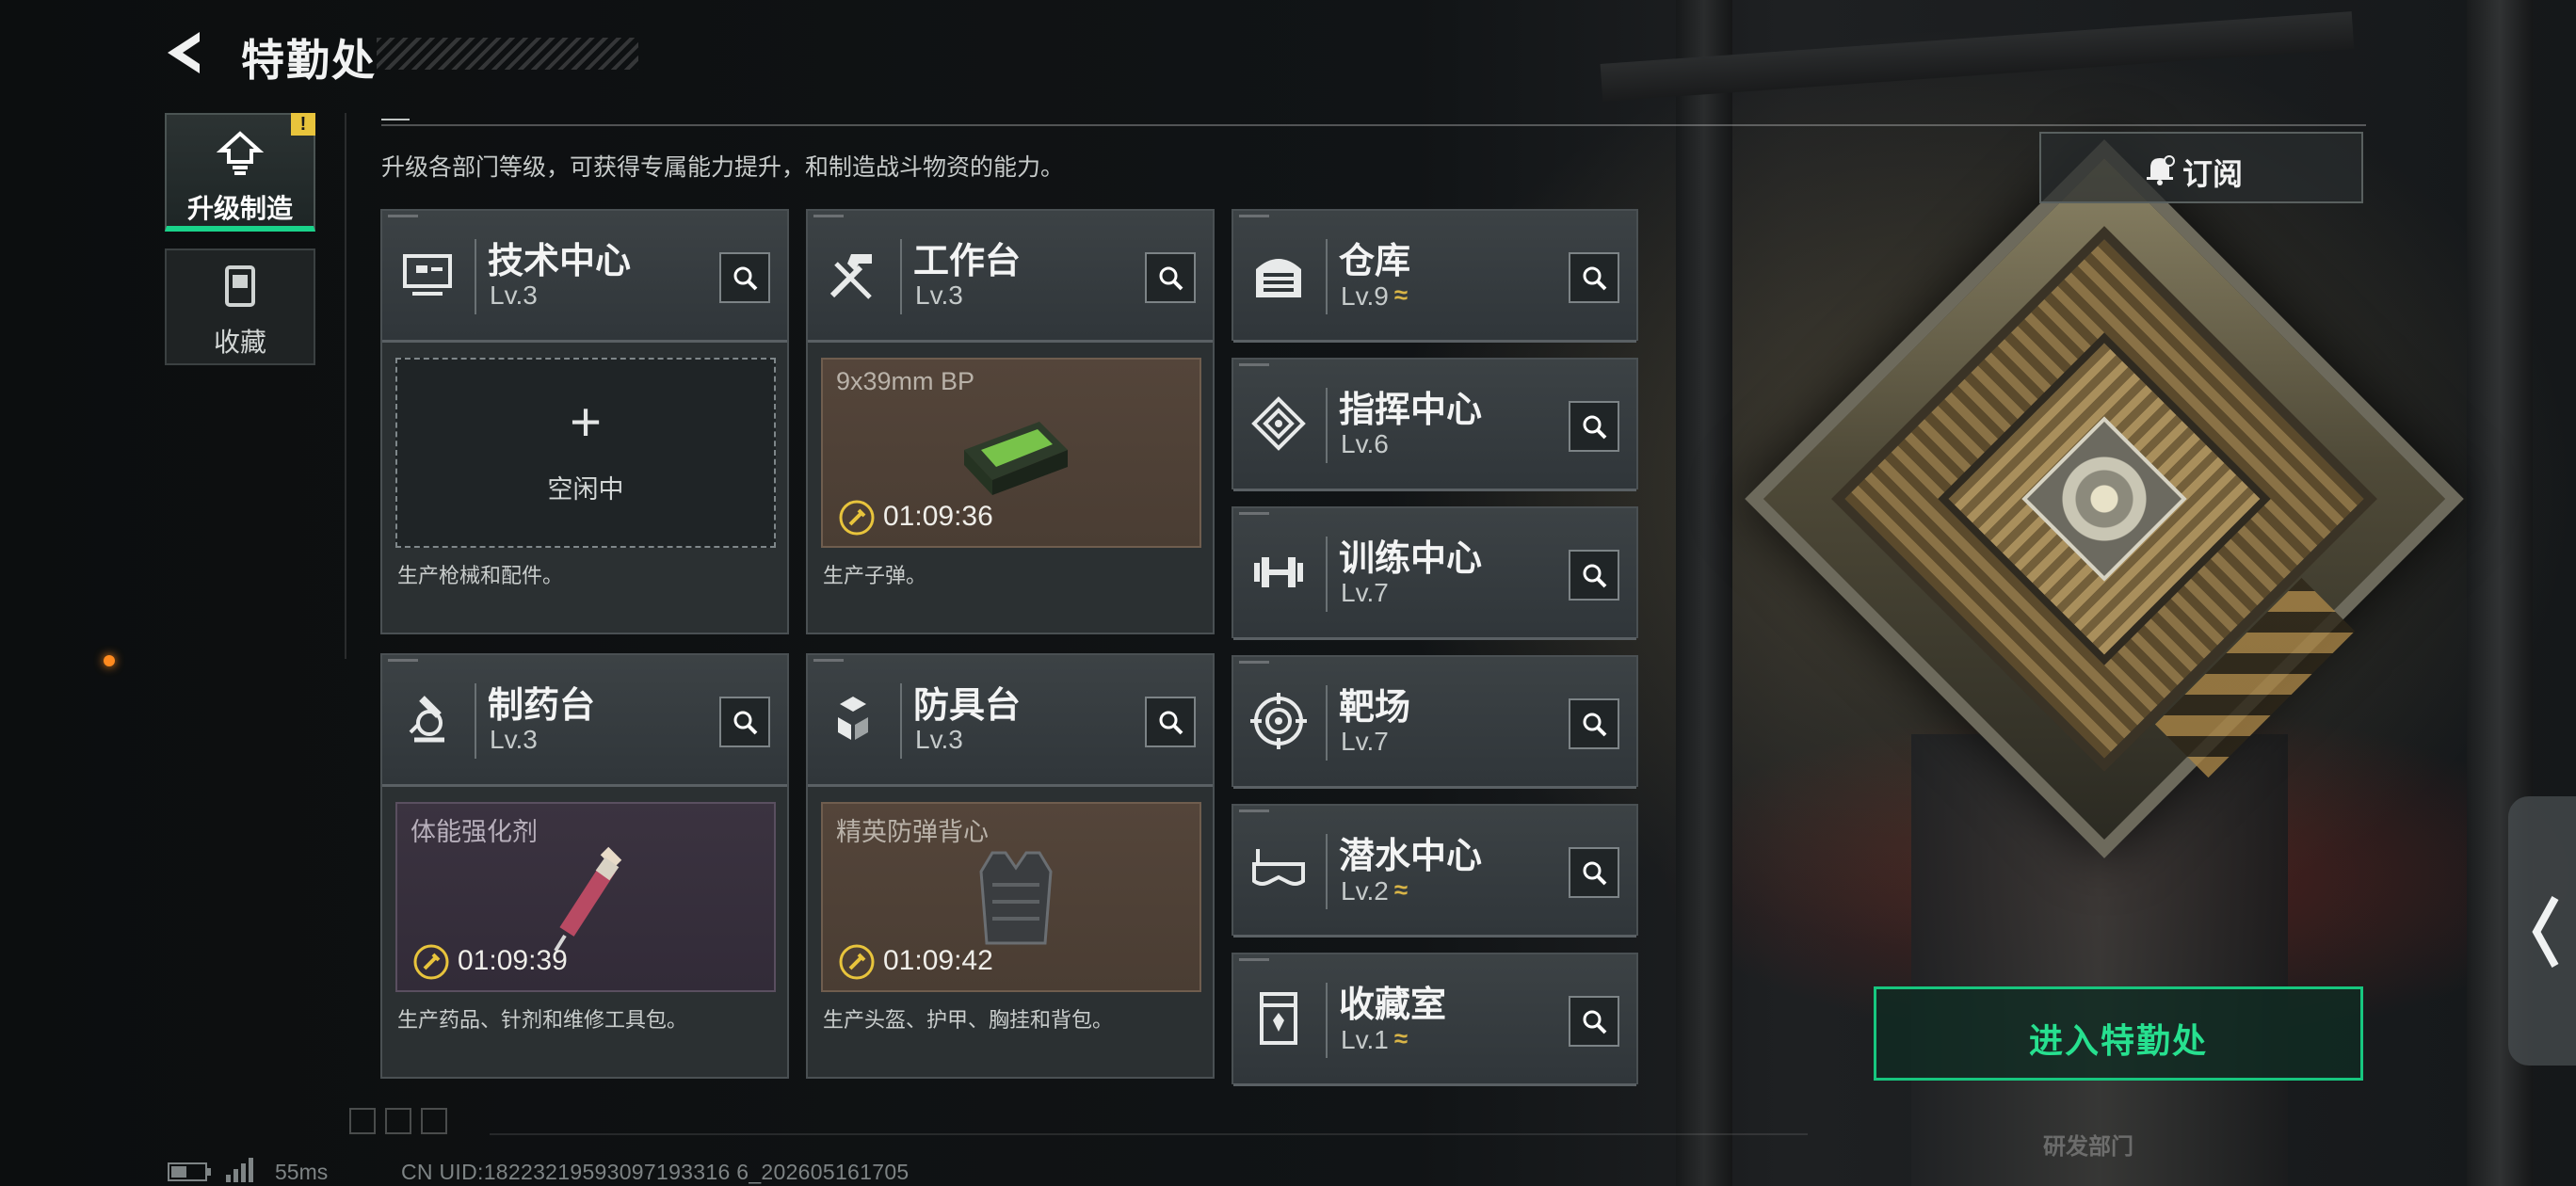  What do you see at coordinates (1278, 867) in the screenshot?
I see `diving-center-icon` at bounding box center [1278, 867].